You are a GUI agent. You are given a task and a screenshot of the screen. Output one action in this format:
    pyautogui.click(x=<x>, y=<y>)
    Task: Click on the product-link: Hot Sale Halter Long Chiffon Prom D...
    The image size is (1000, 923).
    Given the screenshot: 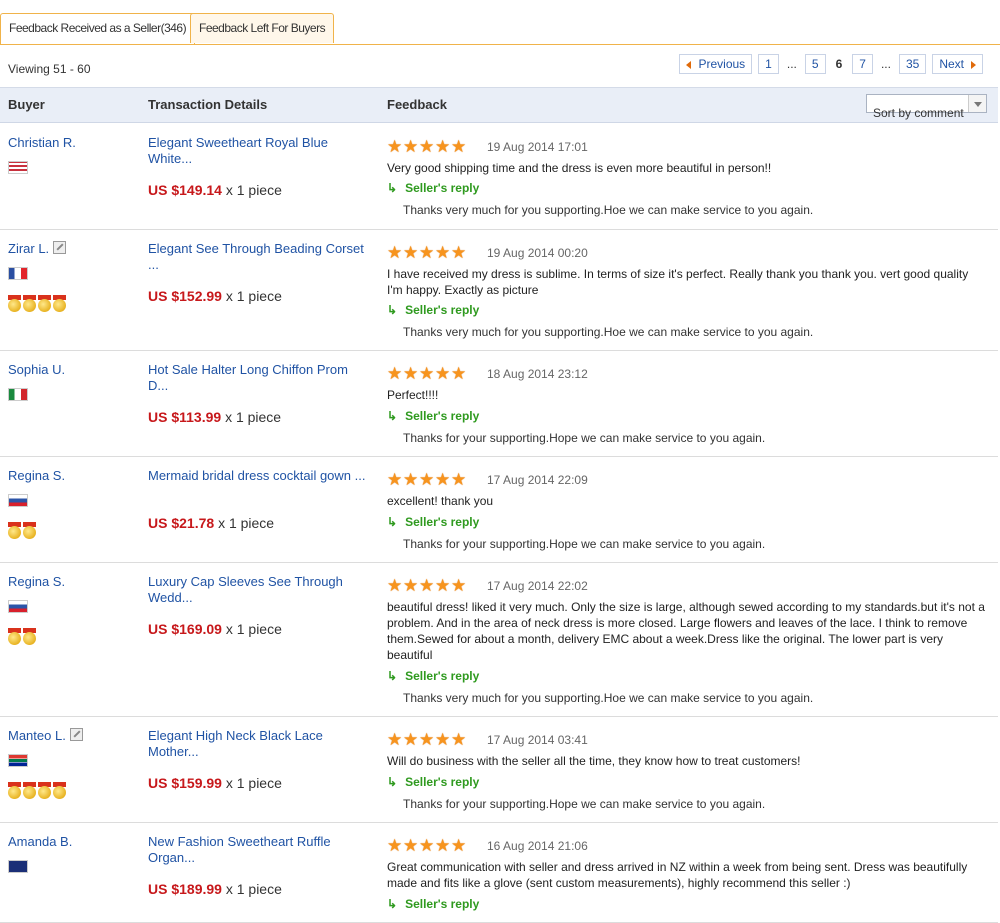 What is the action you would take?
    pyautogui.click(x=258, y=378)
    